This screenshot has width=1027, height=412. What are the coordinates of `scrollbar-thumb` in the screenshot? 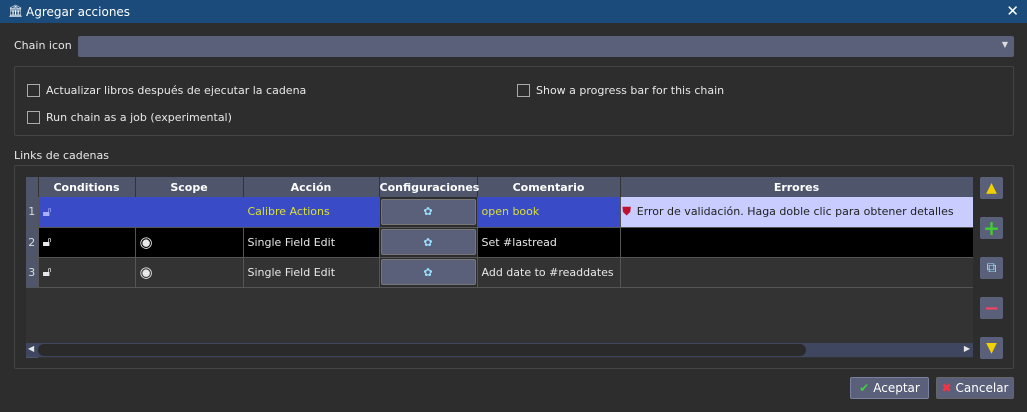 It's located at (422, 350).